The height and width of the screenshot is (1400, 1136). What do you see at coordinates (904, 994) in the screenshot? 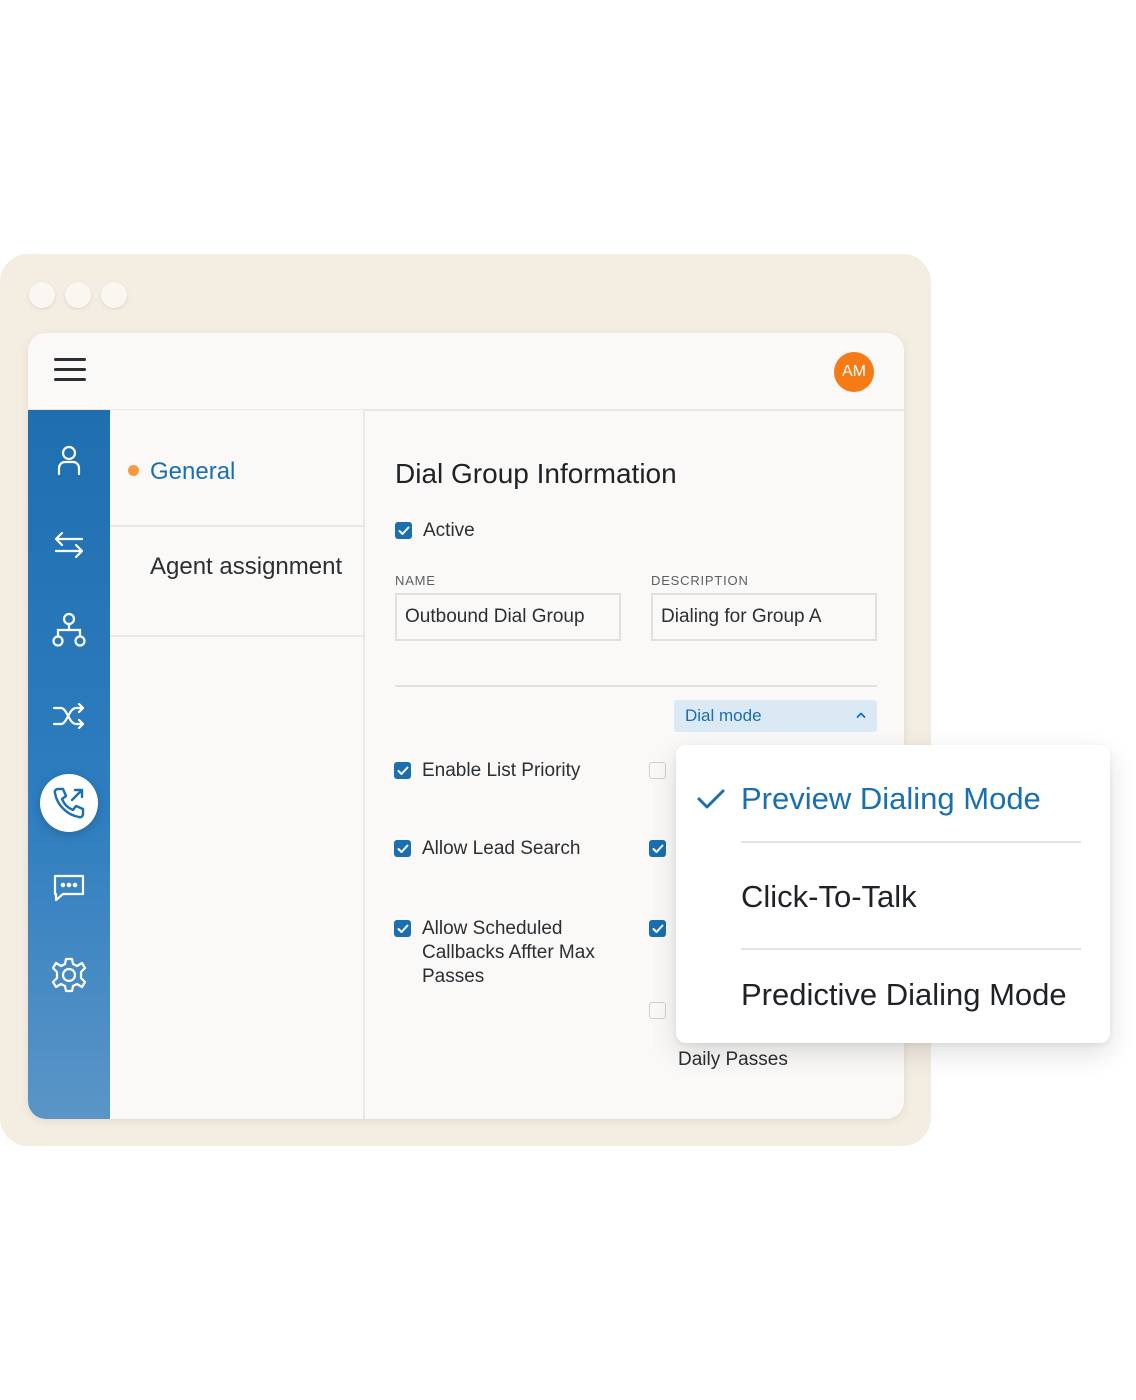
I see `menu-item-label: Predictive Dialing Mode` at bounding box center [904, 994].